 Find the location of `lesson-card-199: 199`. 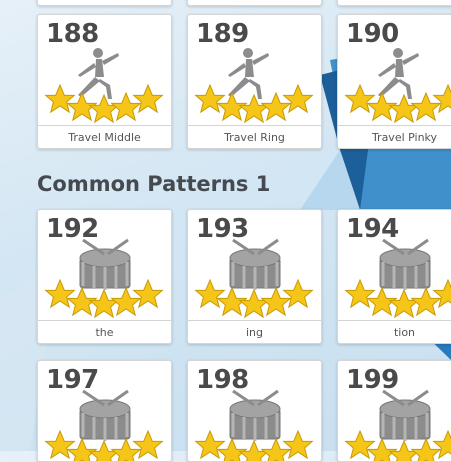

lesson-card-199: 199 is located at coordinates (394, 411).